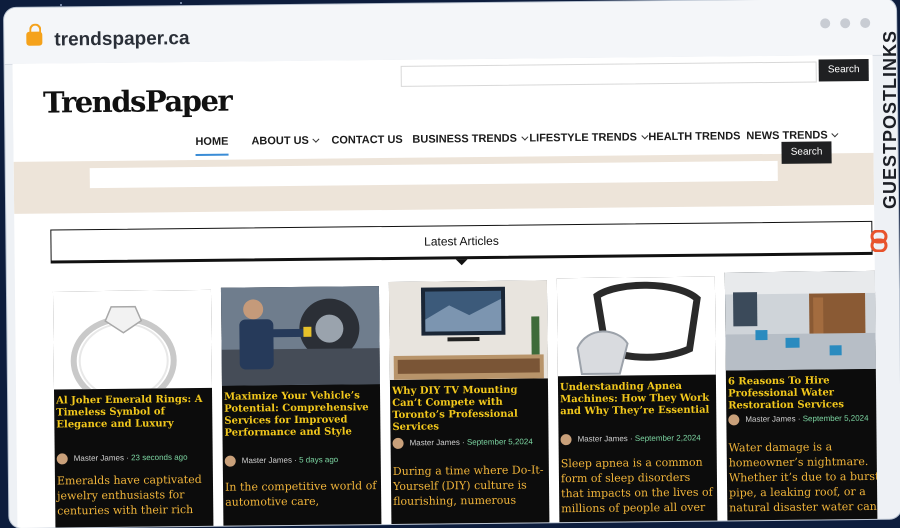 This screenshot has height=528, width=900. I want to click on nav-item-about-us: ABOUT US, so click(285, 141).